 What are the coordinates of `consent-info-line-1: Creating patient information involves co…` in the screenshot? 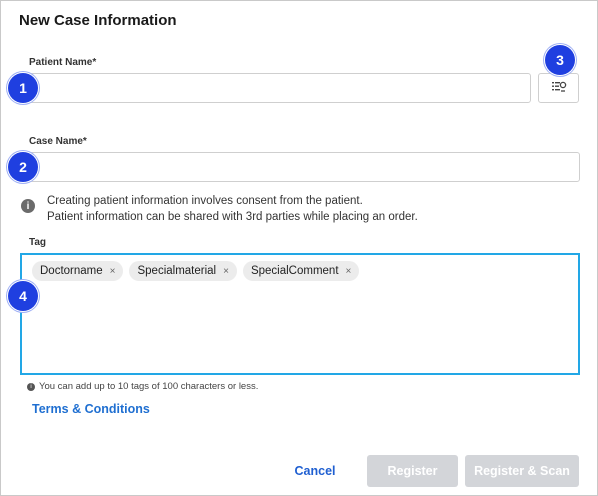 It's located at (205, 201).